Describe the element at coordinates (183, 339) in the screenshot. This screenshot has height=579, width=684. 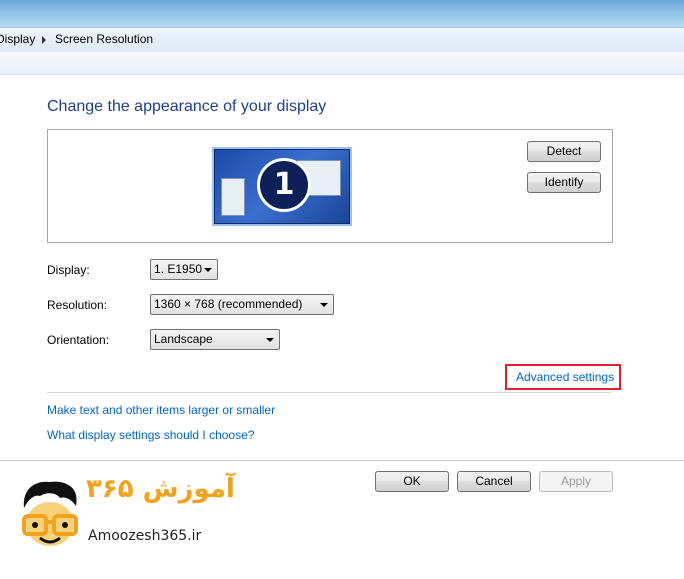
I see `orientation-select-value: Landscape` at that location.